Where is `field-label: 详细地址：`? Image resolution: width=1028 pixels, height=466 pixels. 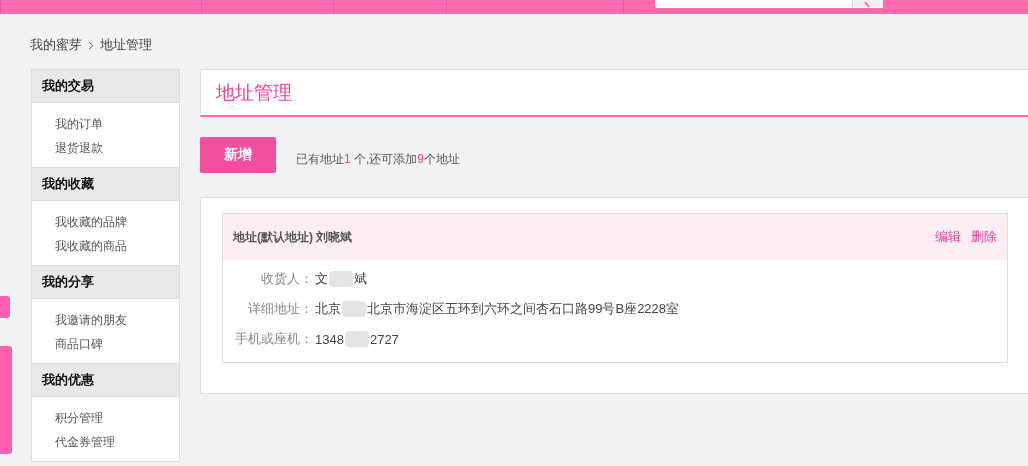
field-label: 详细地址： is located at coordinates (280, 309).